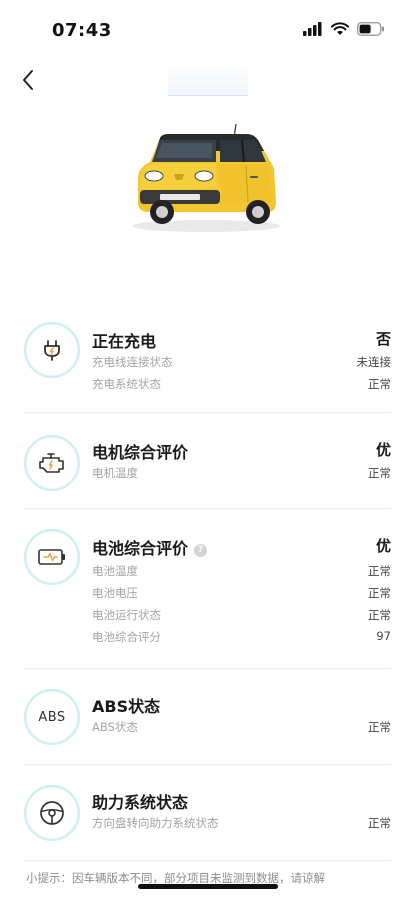 The width and height of the screenshot is (415, 900). What do you see at coordinates (370, 29) in the screenshot?
I see `battery-status-icon` at bounding box center [370, 29].